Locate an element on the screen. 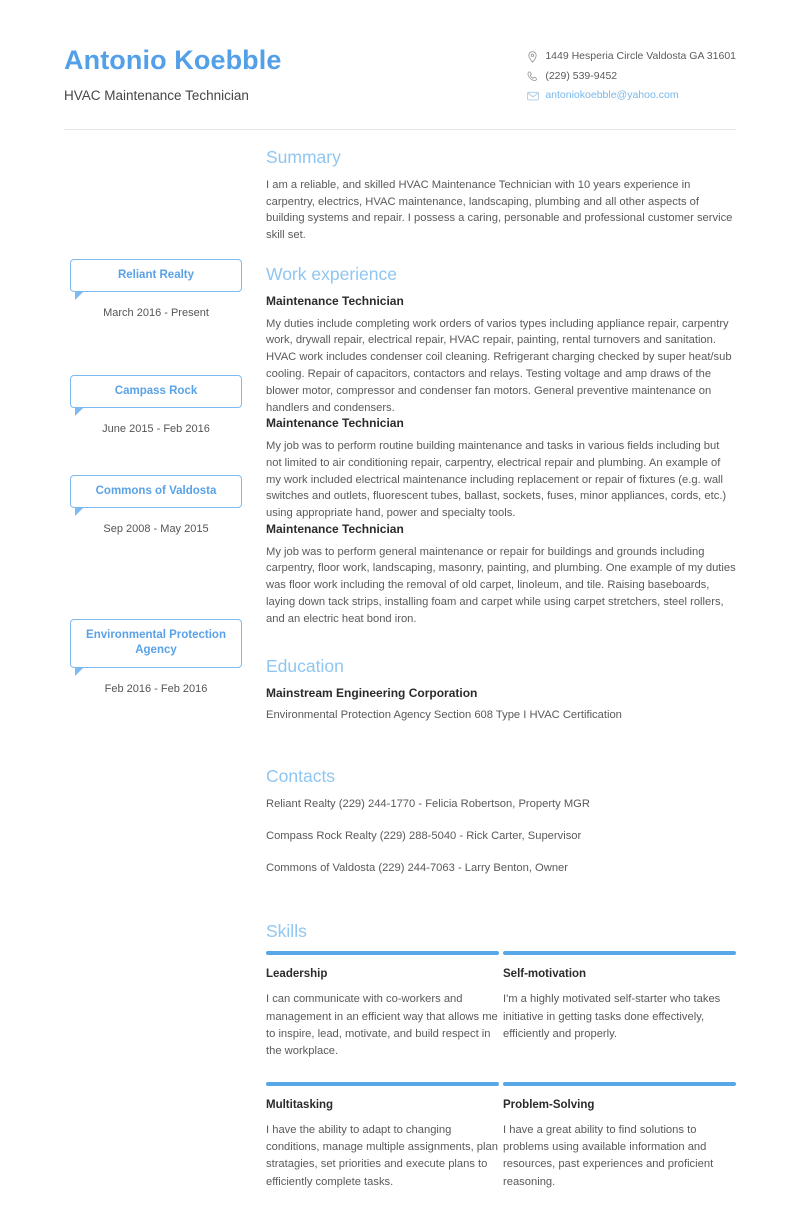 The height and width of the screenshot is (1212, 800). contact-phone-text: (229) 539-9452 is located at coordinates (581, 75).